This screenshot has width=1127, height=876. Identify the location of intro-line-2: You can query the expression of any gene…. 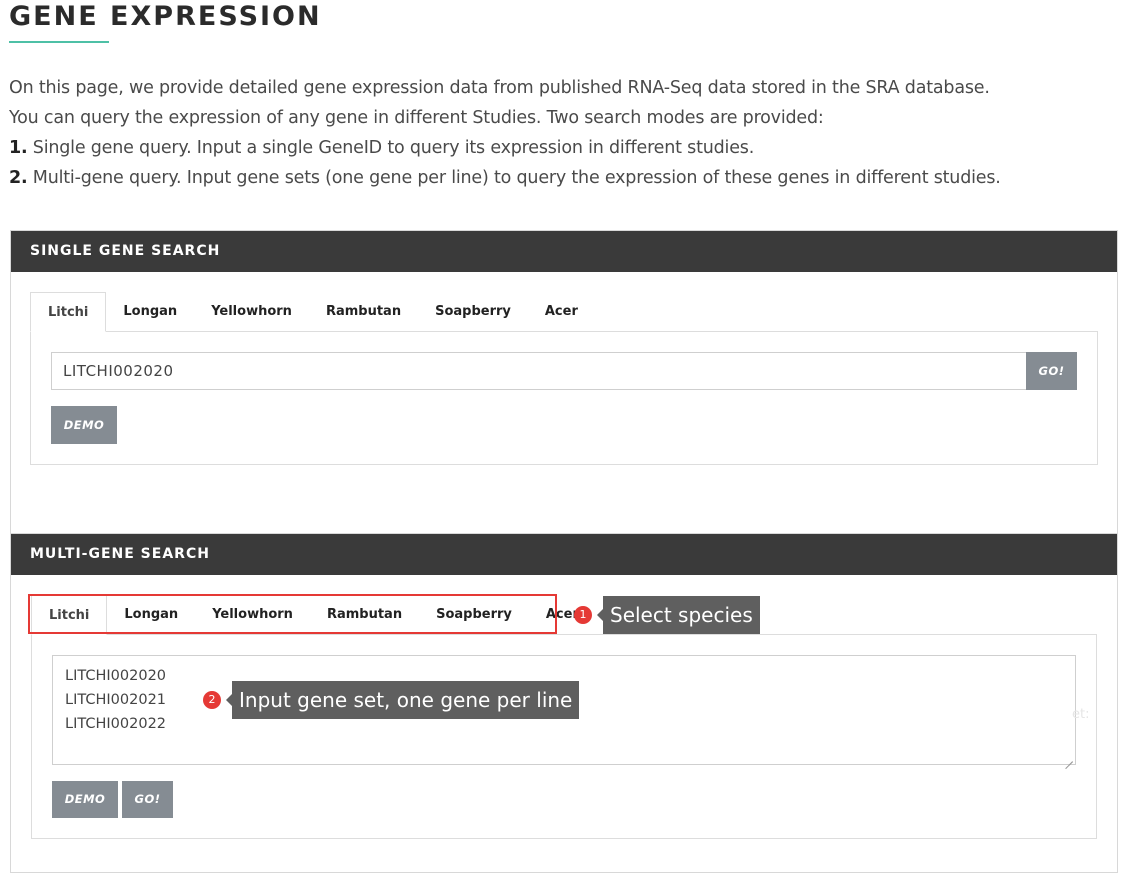
(416, 118).